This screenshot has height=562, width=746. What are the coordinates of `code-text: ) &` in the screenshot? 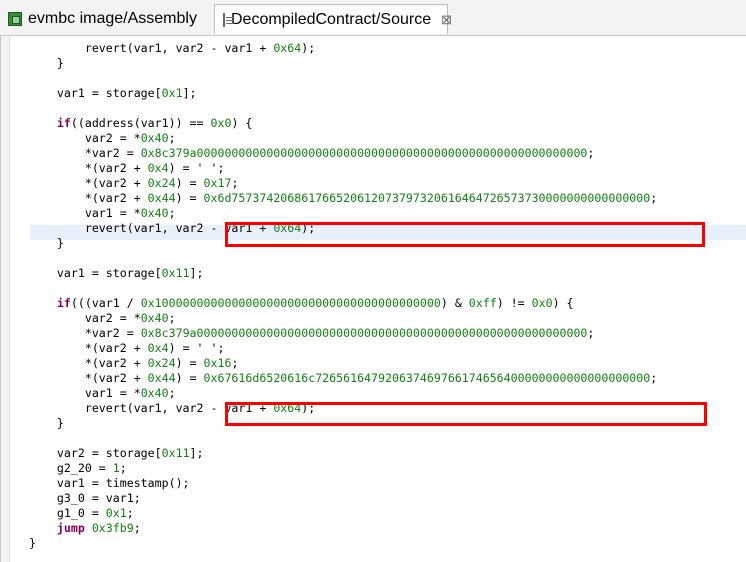 It's located at (454, 303).